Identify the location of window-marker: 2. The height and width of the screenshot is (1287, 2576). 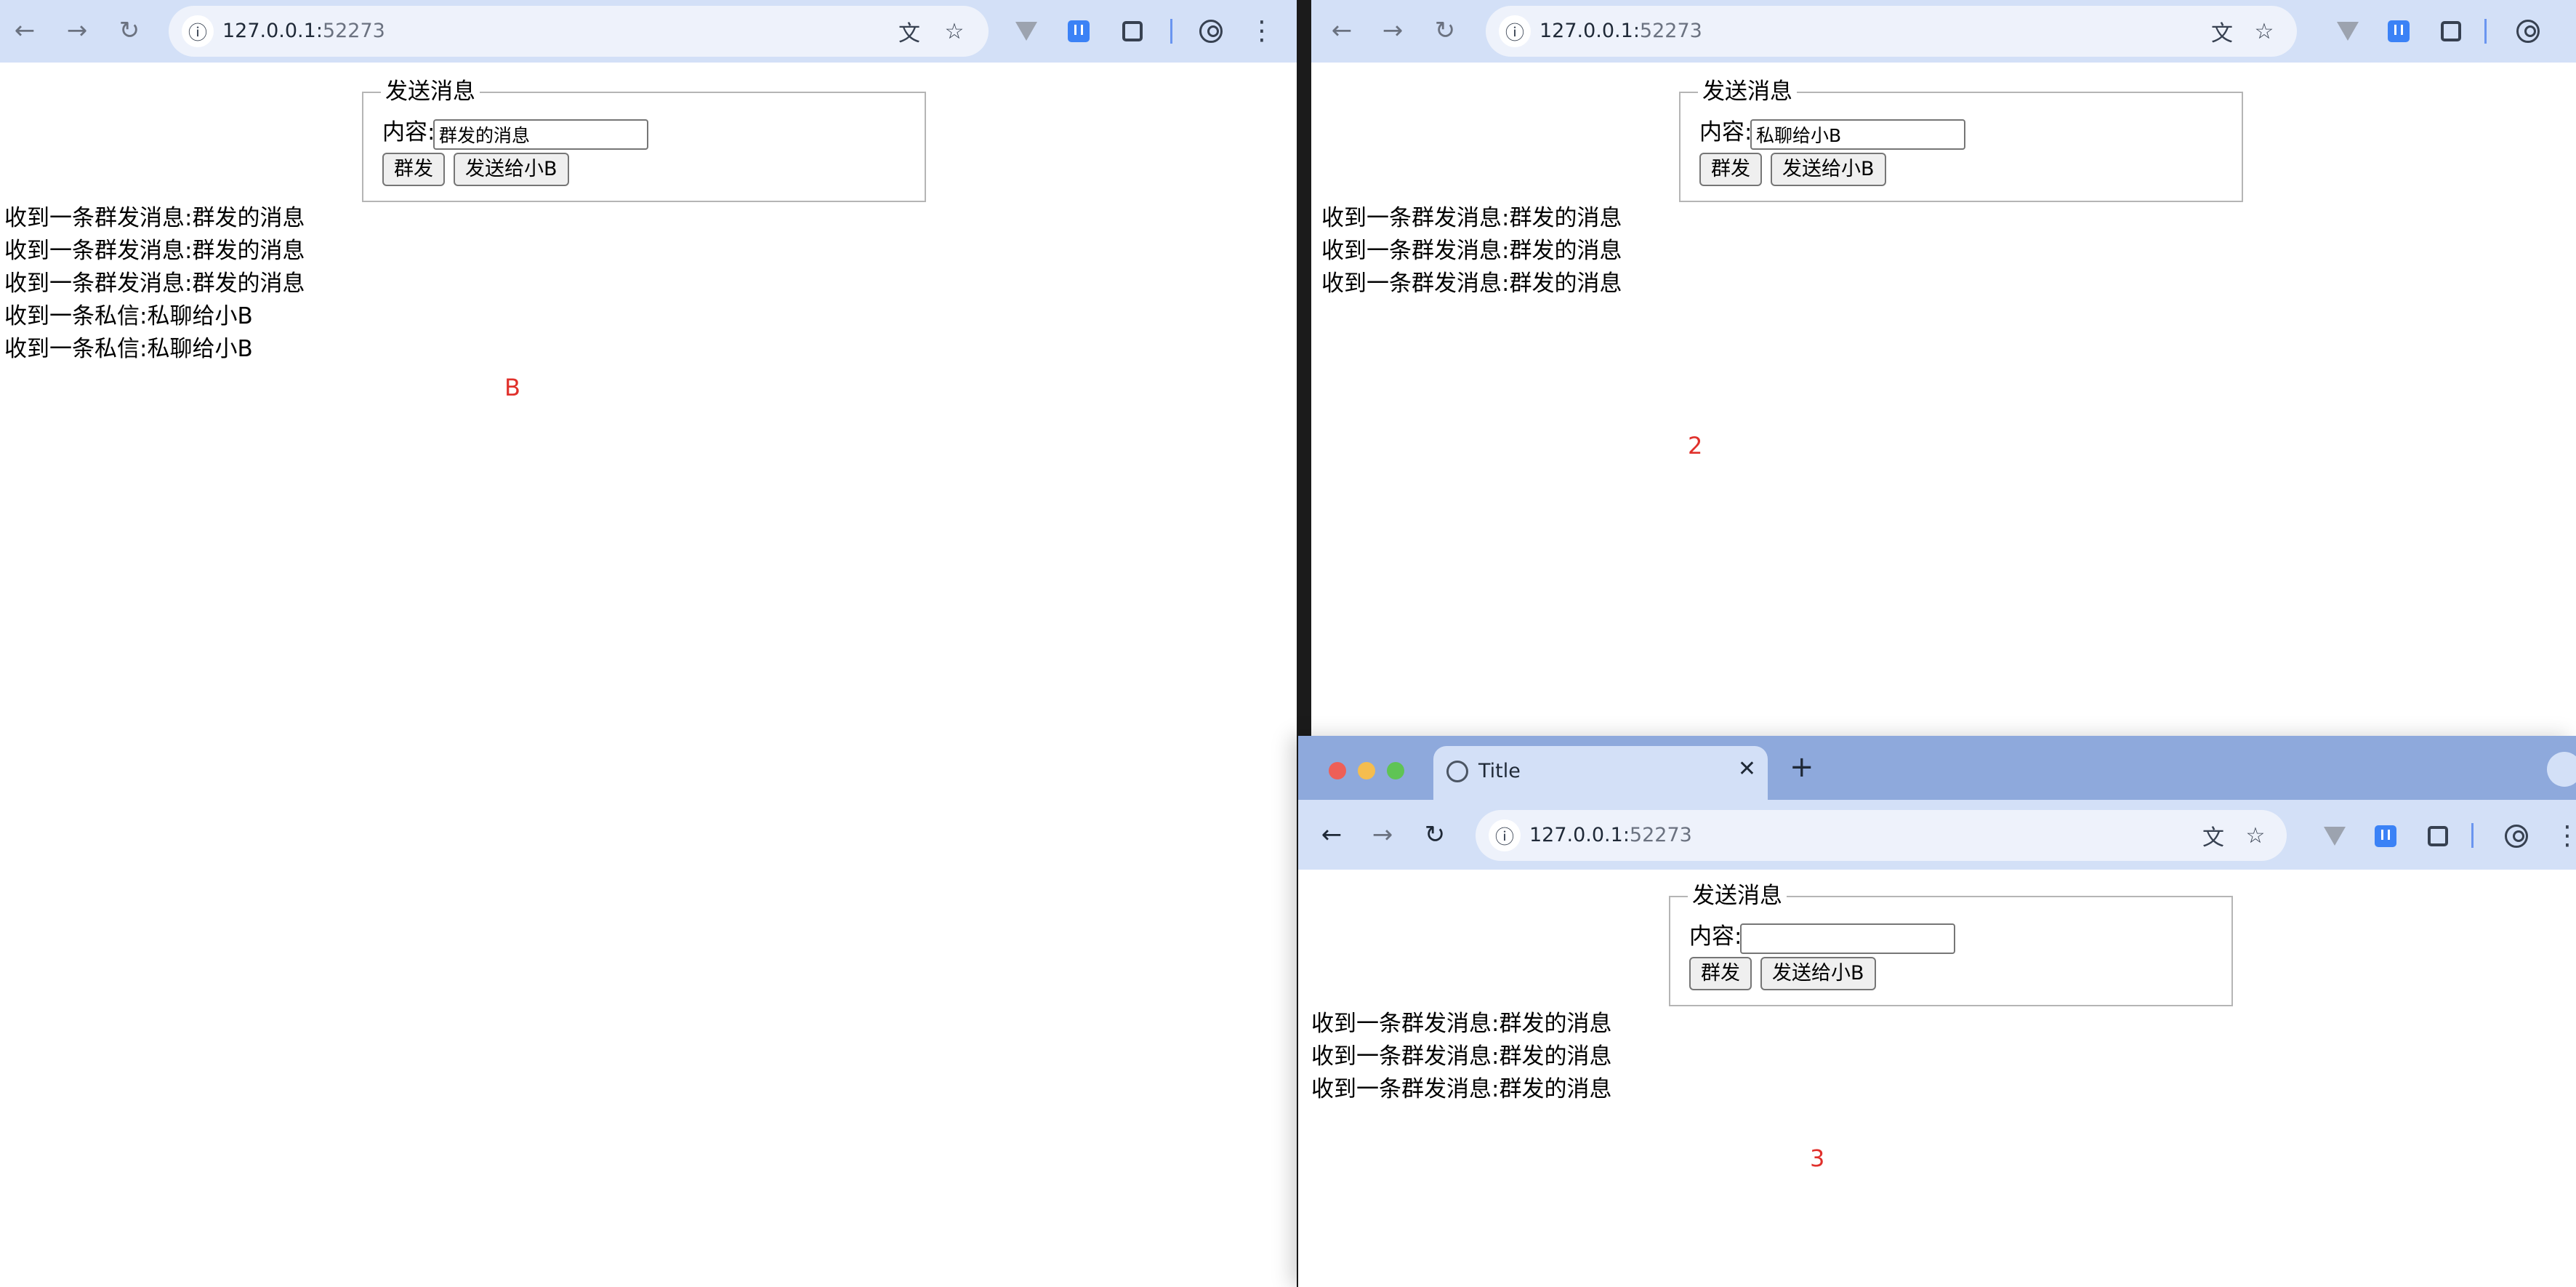
(1695, 446).